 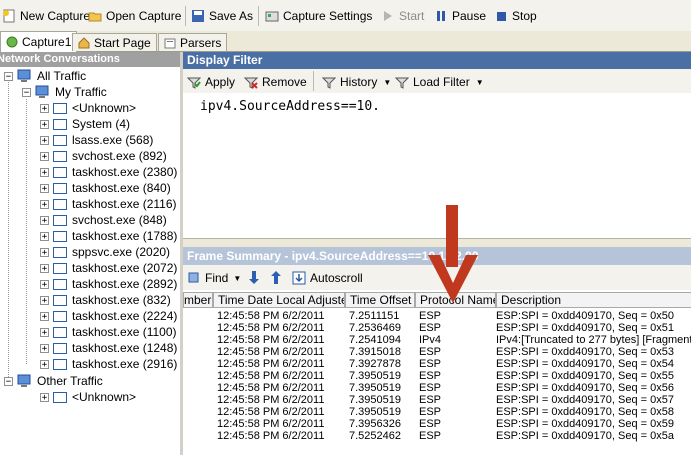 What do you see at coordinates (437, 60) in the screenshot?
I see `display-filter-header: Display Filter` at bounding box center [437, 60].